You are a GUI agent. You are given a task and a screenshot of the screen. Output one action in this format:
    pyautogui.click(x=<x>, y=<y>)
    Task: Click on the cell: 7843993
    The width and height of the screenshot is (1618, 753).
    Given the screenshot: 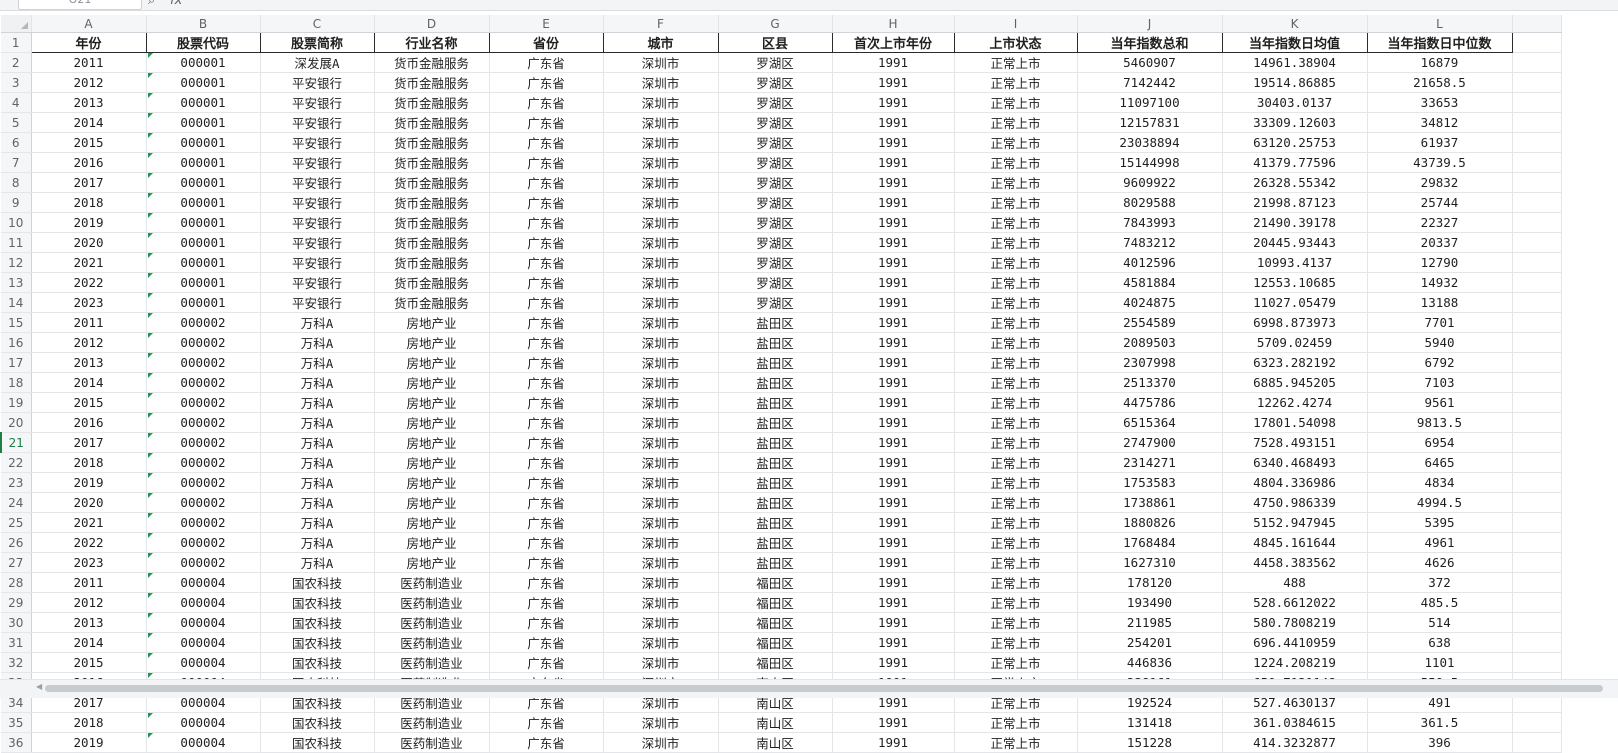 What is the action you would take?
    pyautogui.click(x=1150, y=222)
    